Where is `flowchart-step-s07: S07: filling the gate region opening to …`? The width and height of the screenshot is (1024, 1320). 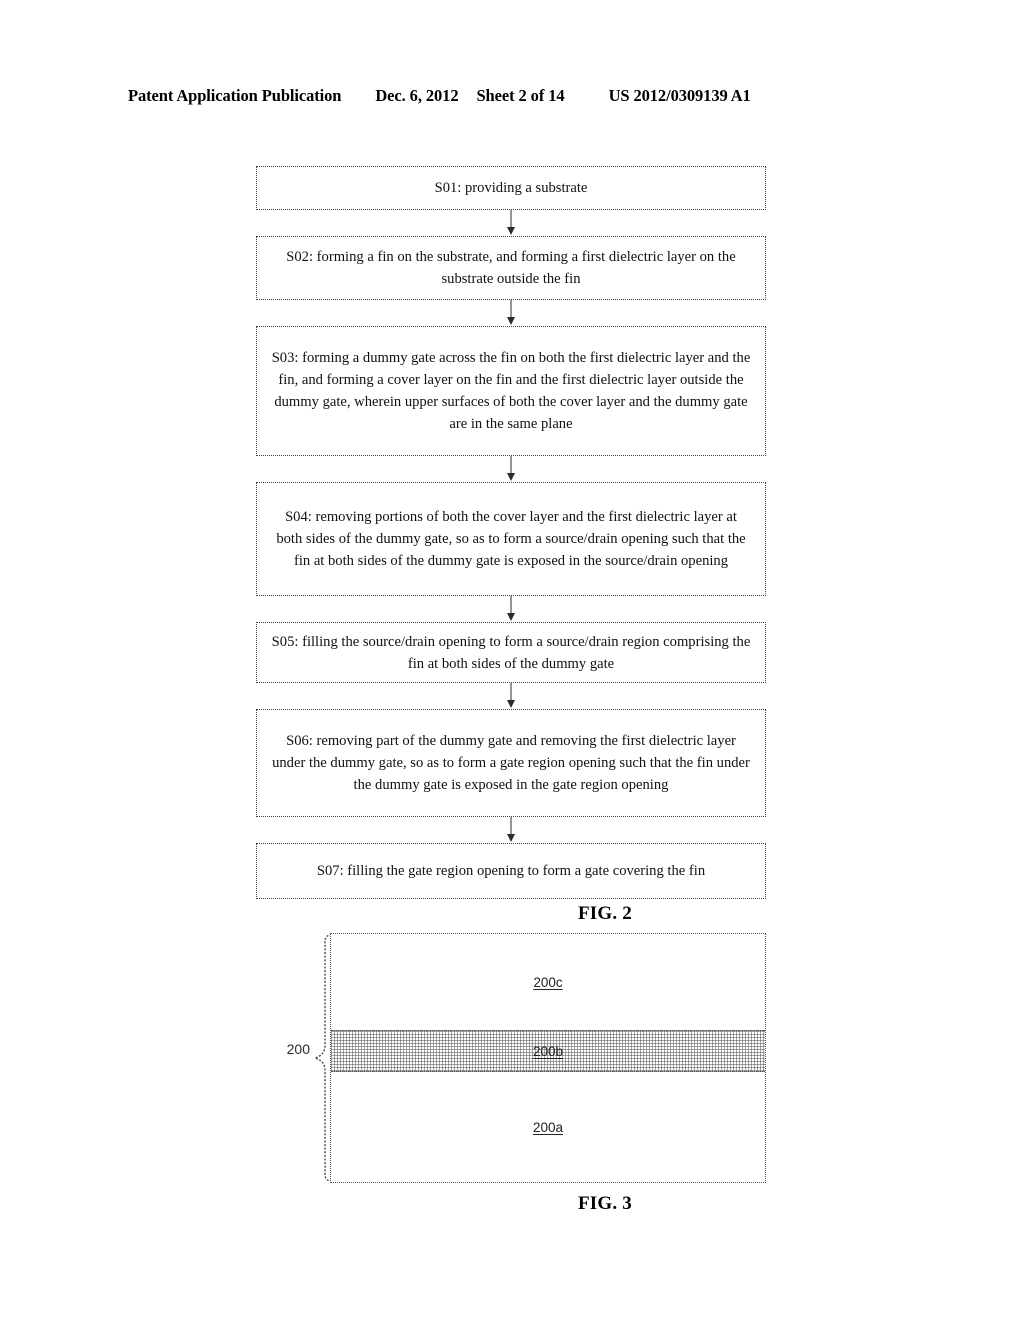 flowchart-step-s07: S07: filling the gate region opening to … is located at coordinates (511, 871).